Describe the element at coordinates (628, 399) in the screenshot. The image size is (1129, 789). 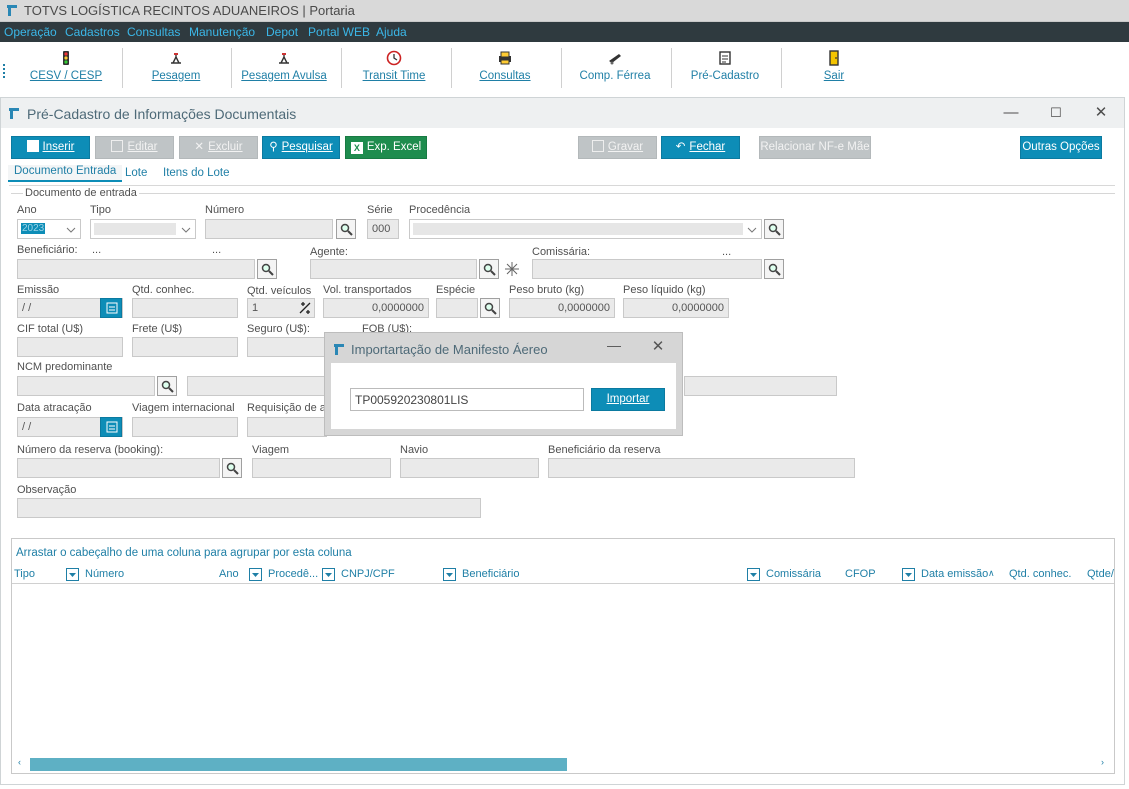
I see `importar-button: Importar` at that location.